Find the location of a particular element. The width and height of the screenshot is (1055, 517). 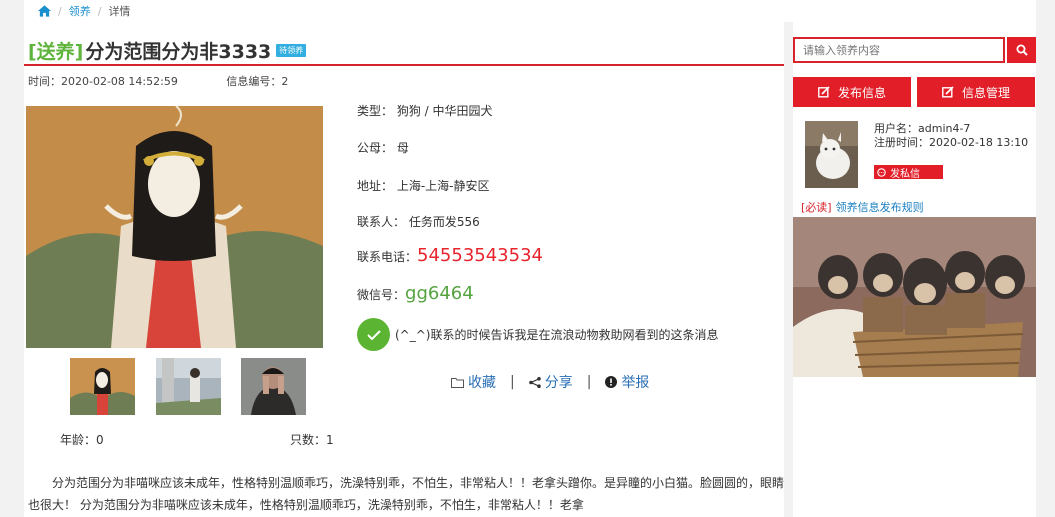

search-icon is located at coordinates (1022, 50).